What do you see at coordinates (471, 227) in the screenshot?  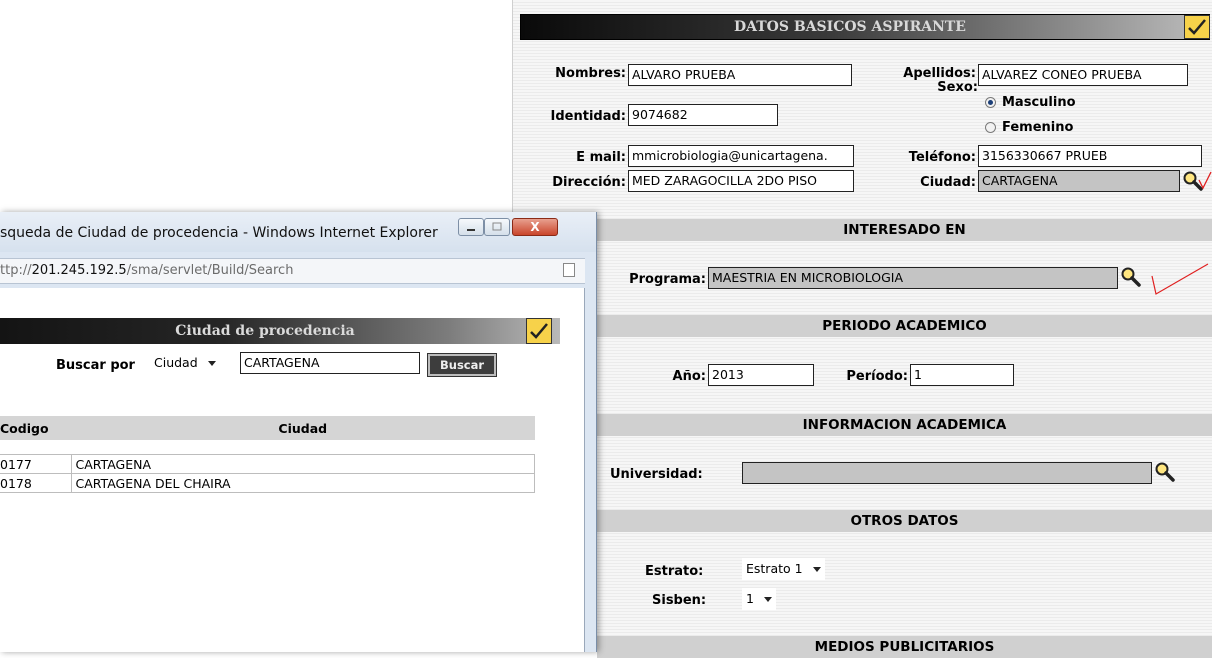 I see `minimize-button` at bounding box center [471, 227].